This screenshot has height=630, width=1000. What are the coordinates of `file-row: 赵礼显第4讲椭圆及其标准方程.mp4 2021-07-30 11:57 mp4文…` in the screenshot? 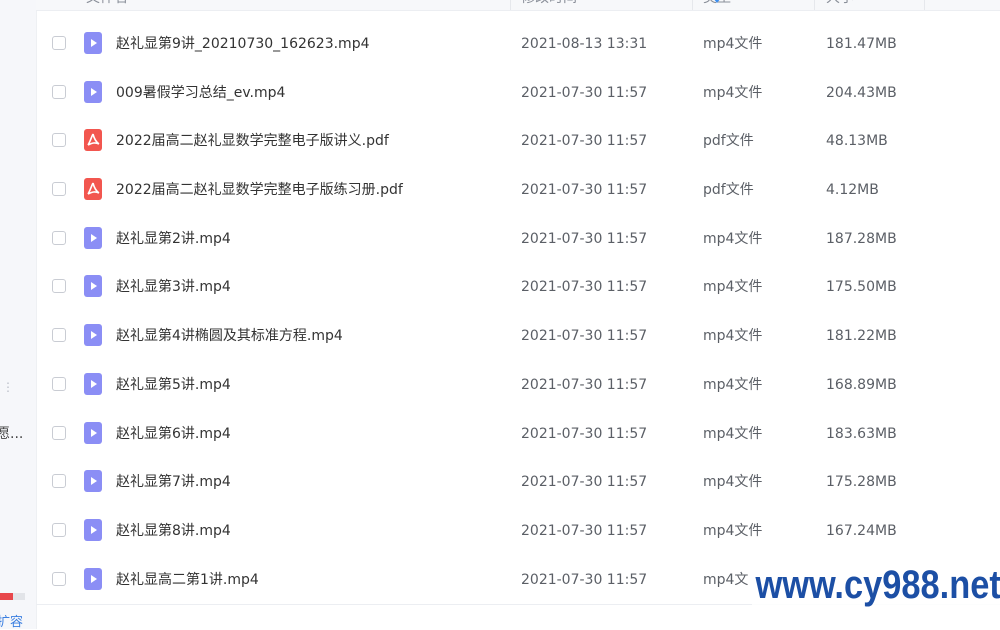 It's located at (518, 336).